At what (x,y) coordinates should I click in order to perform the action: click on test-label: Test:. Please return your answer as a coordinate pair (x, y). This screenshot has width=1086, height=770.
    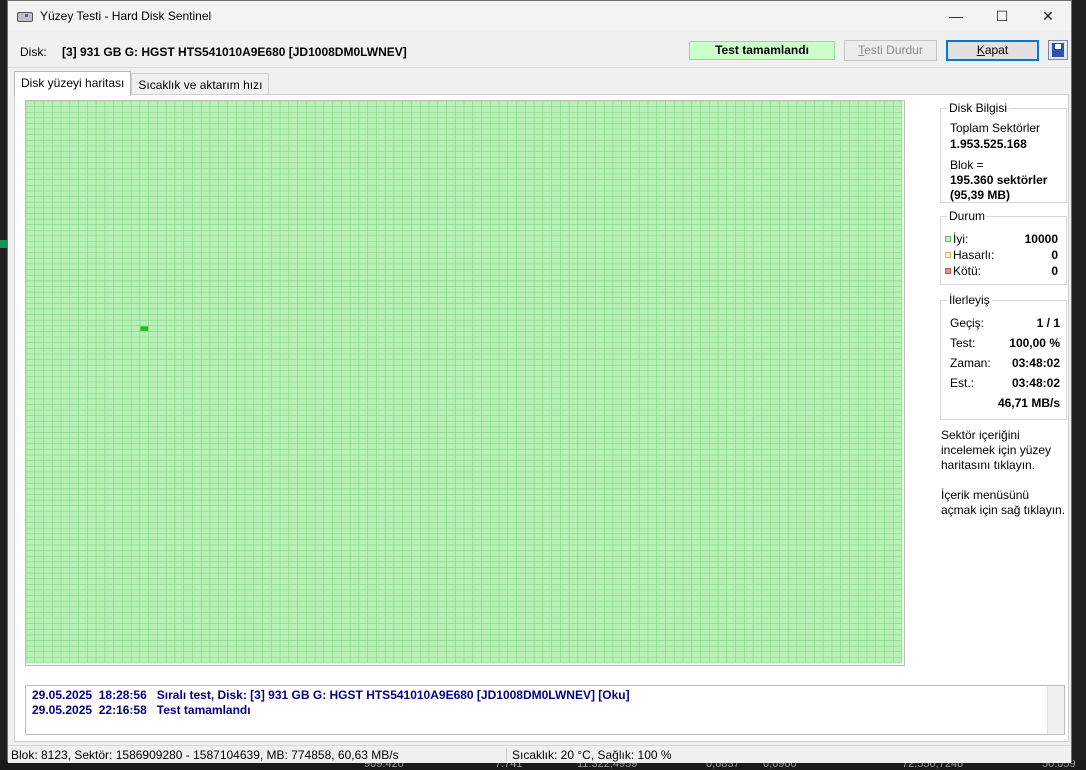
    Looking at the image, I should click on (963, 343).